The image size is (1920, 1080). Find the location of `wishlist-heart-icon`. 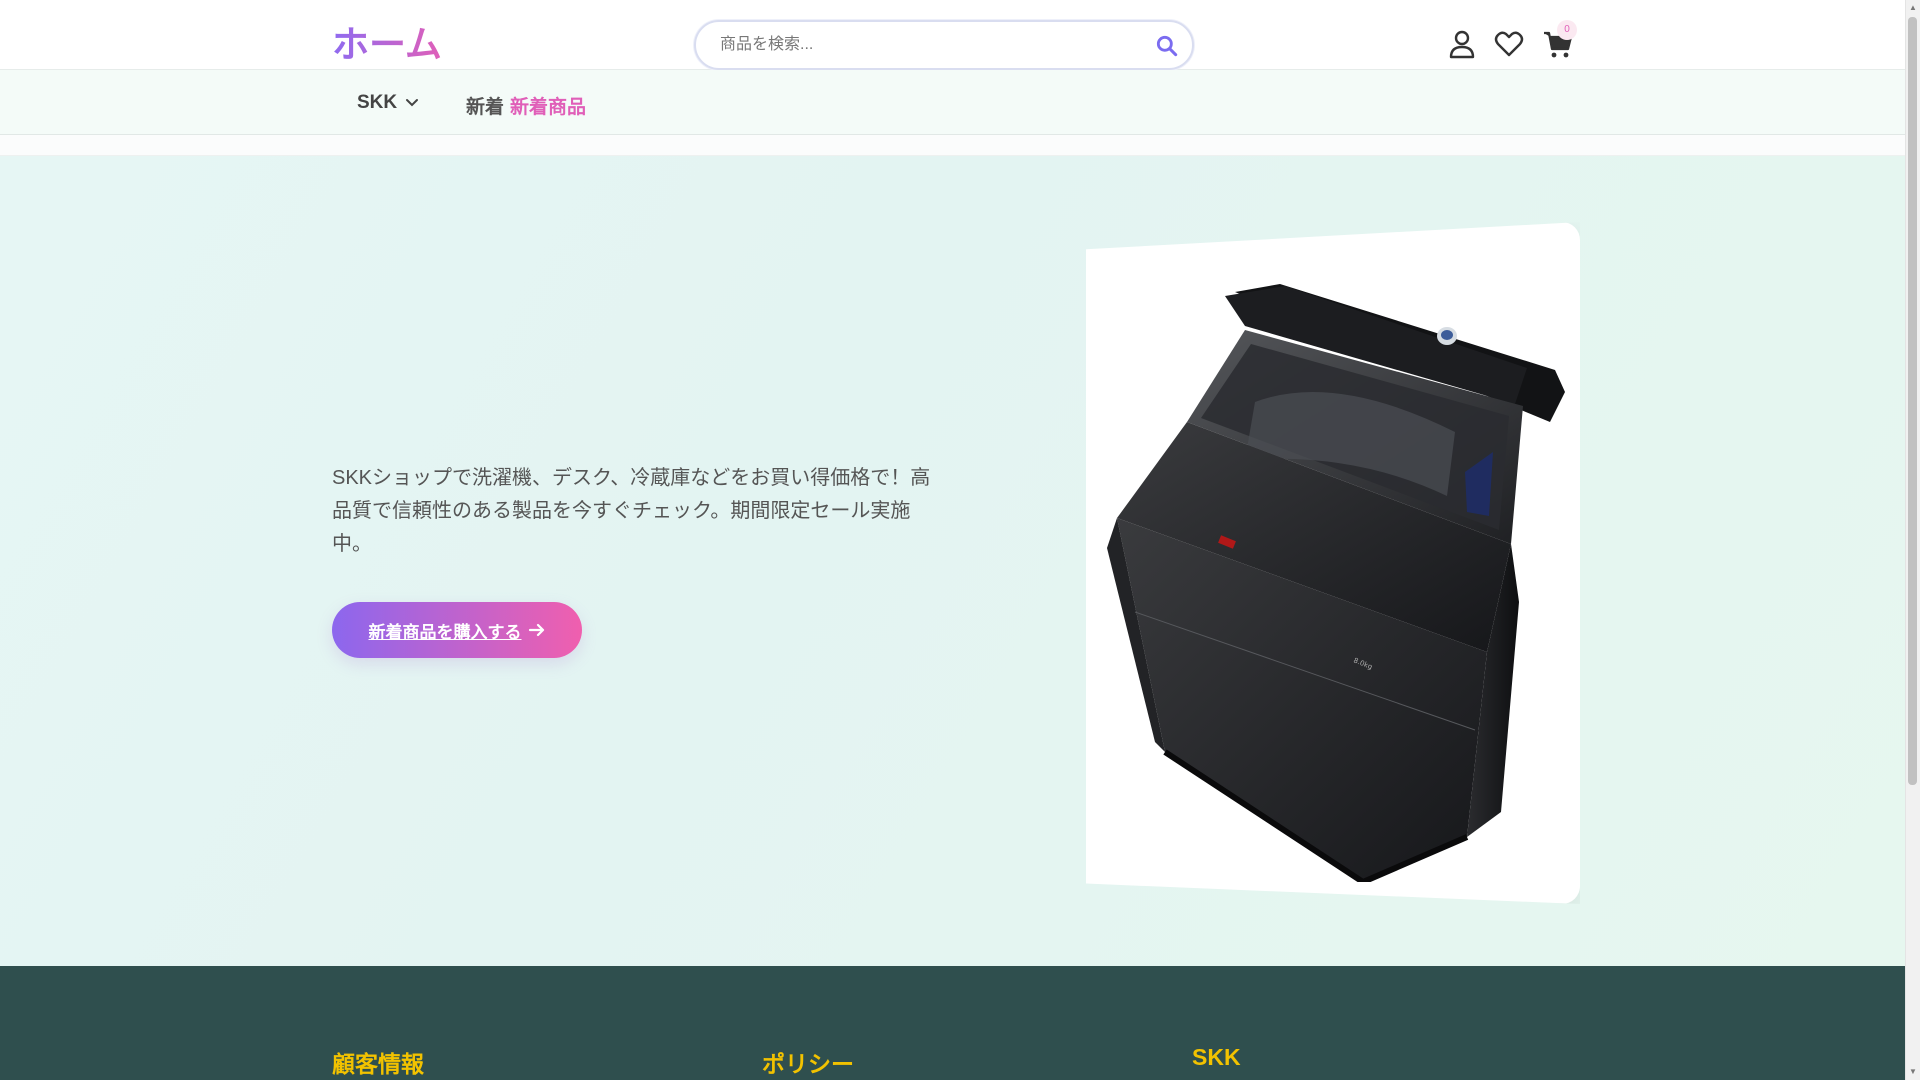

wishlist-heart-icon is located at coordinates (1509, 44).